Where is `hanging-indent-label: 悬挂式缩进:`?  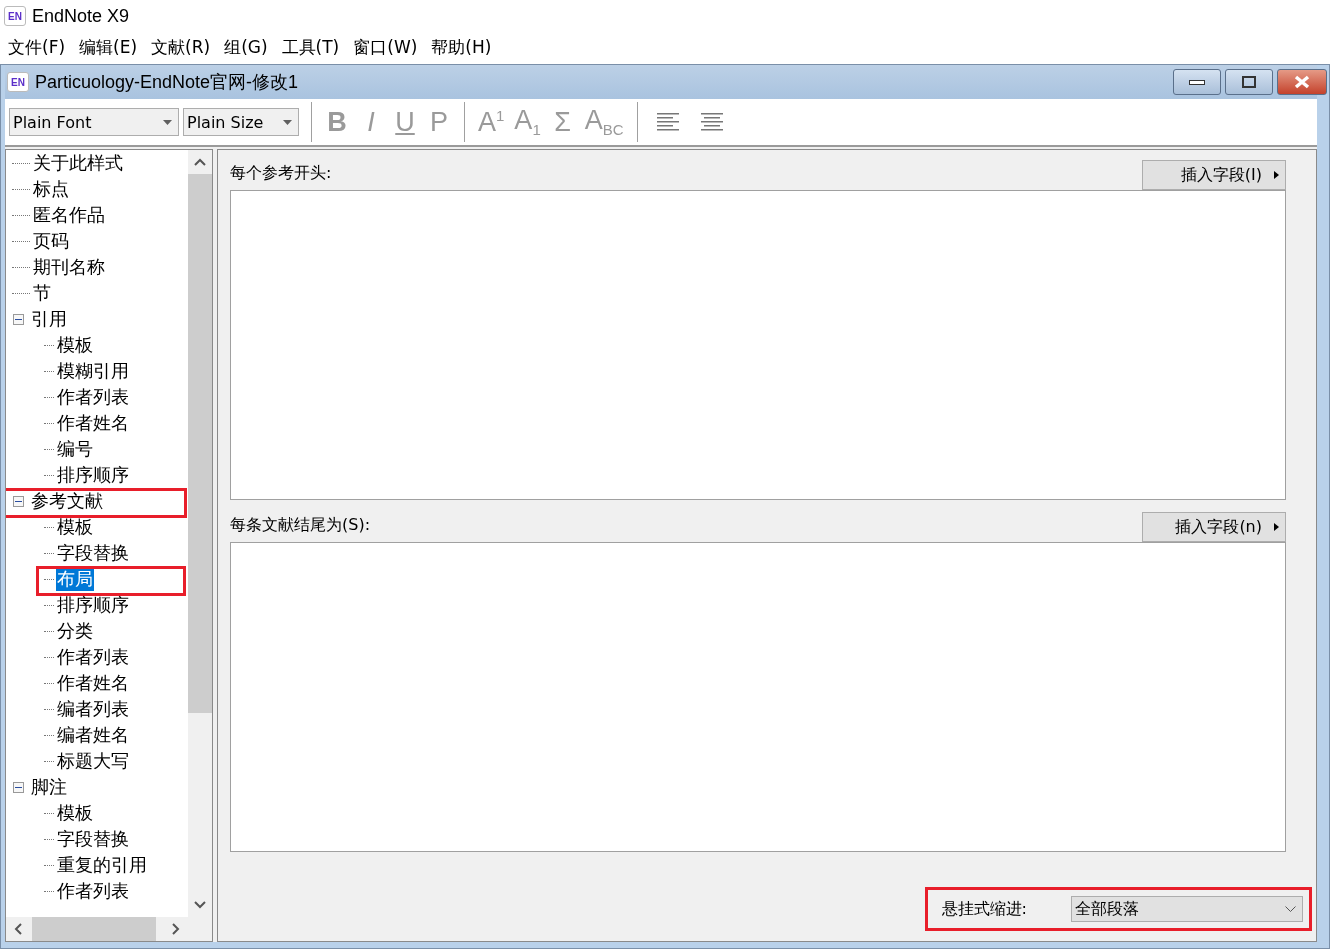 hanging-indent-label: 悬挂式缩进: is located at coordinates (984, 909).